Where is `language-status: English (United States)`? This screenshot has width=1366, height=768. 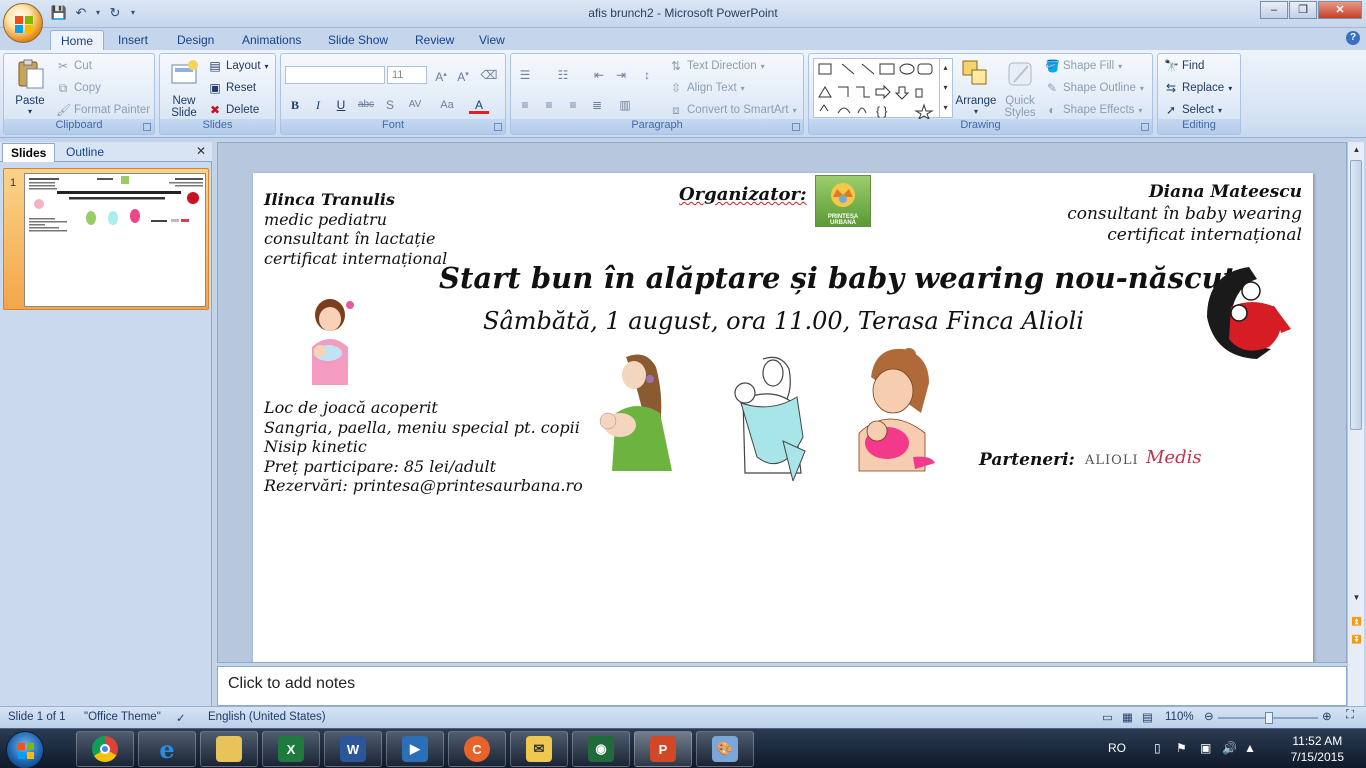
language-status: English (United States) is located at coordinates (267, 717).